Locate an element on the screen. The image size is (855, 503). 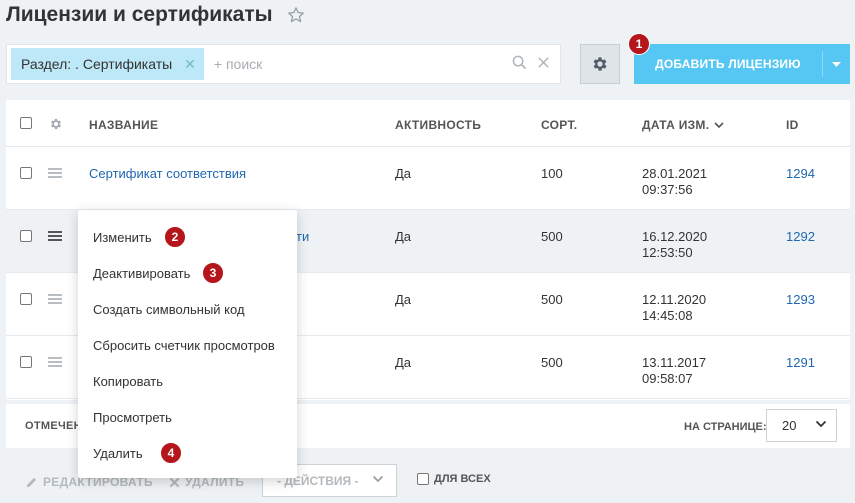
menu-item-copy: Копировать is located at coordinates (187, 381).